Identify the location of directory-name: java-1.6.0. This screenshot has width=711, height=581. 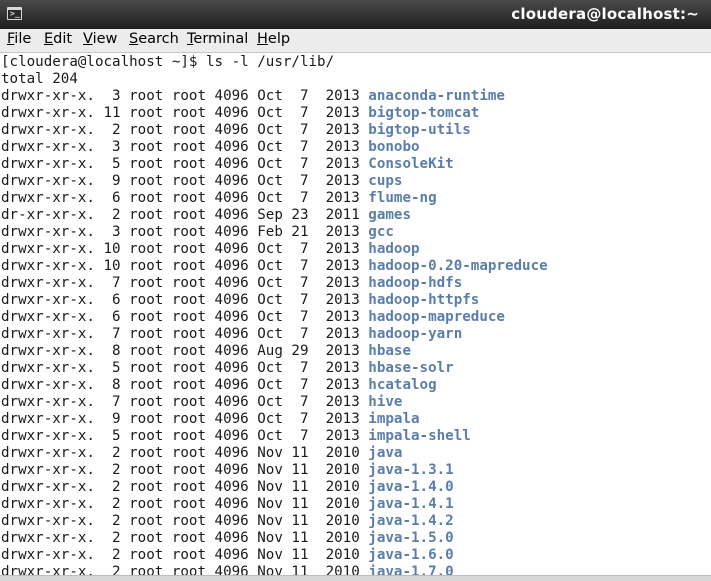
(411, 555).